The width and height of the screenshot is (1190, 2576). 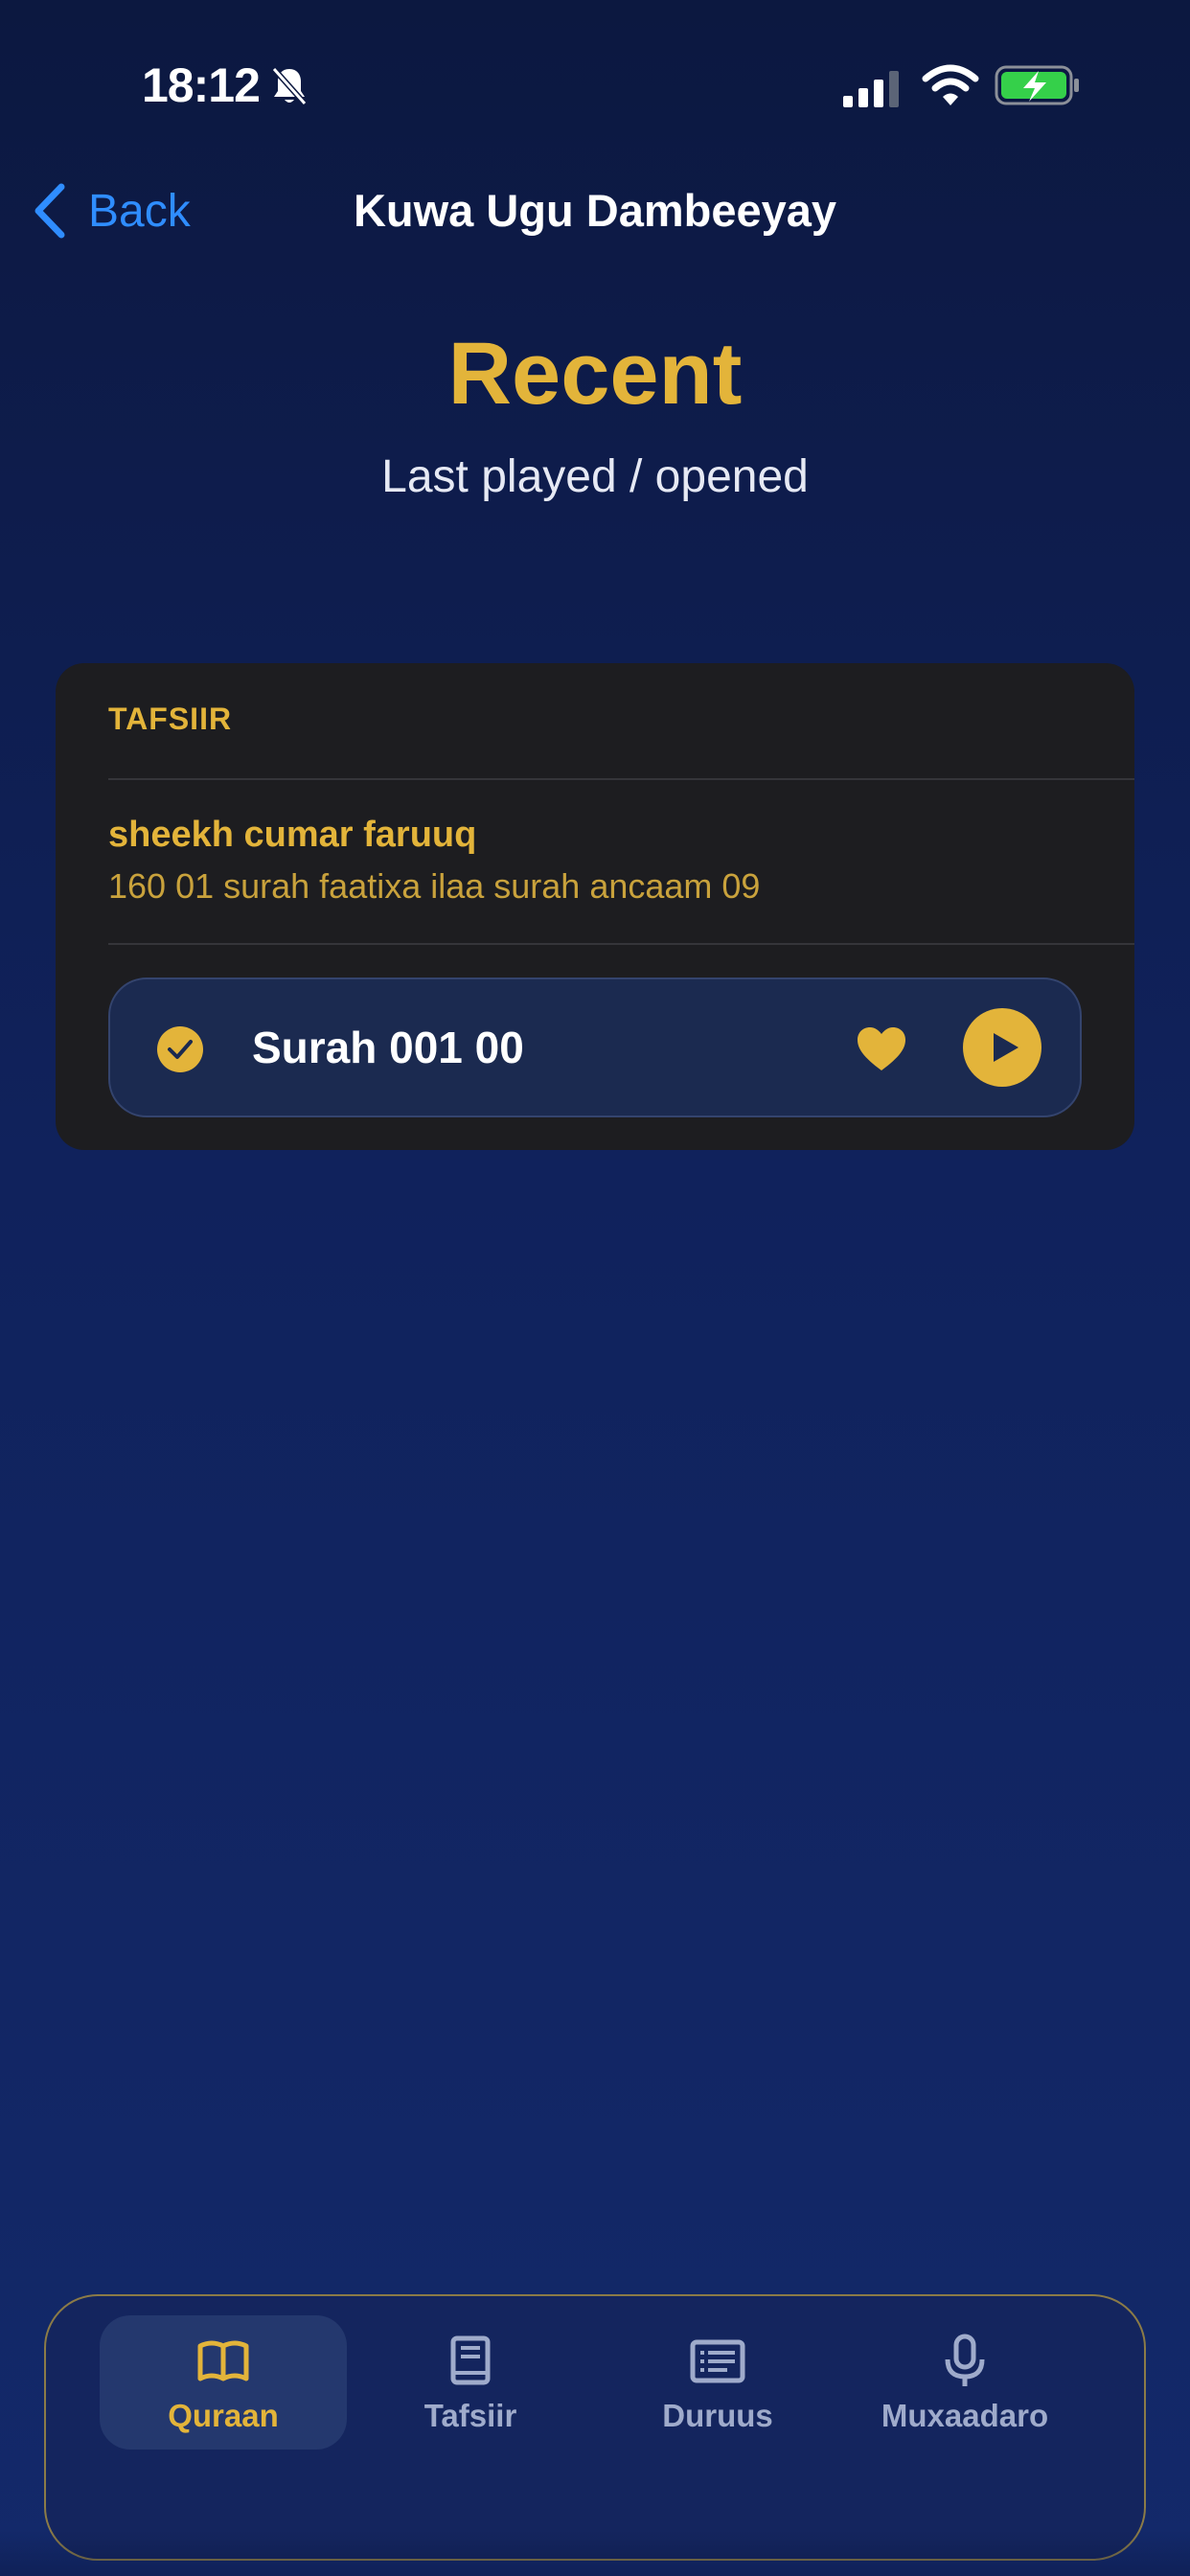 What do you see at coordinates (595, 210) in the screenshot?
I see `nav-title: Kuwa Ugu Dambeeyay` at bounding box center [595, 210].